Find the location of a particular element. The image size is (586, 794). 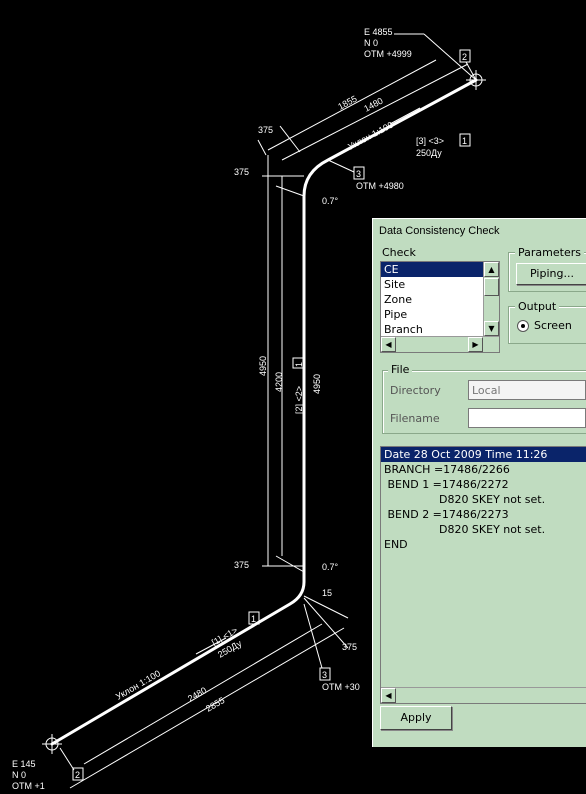

tag-box-3-top: 3 is located at coordinates (359, 173).